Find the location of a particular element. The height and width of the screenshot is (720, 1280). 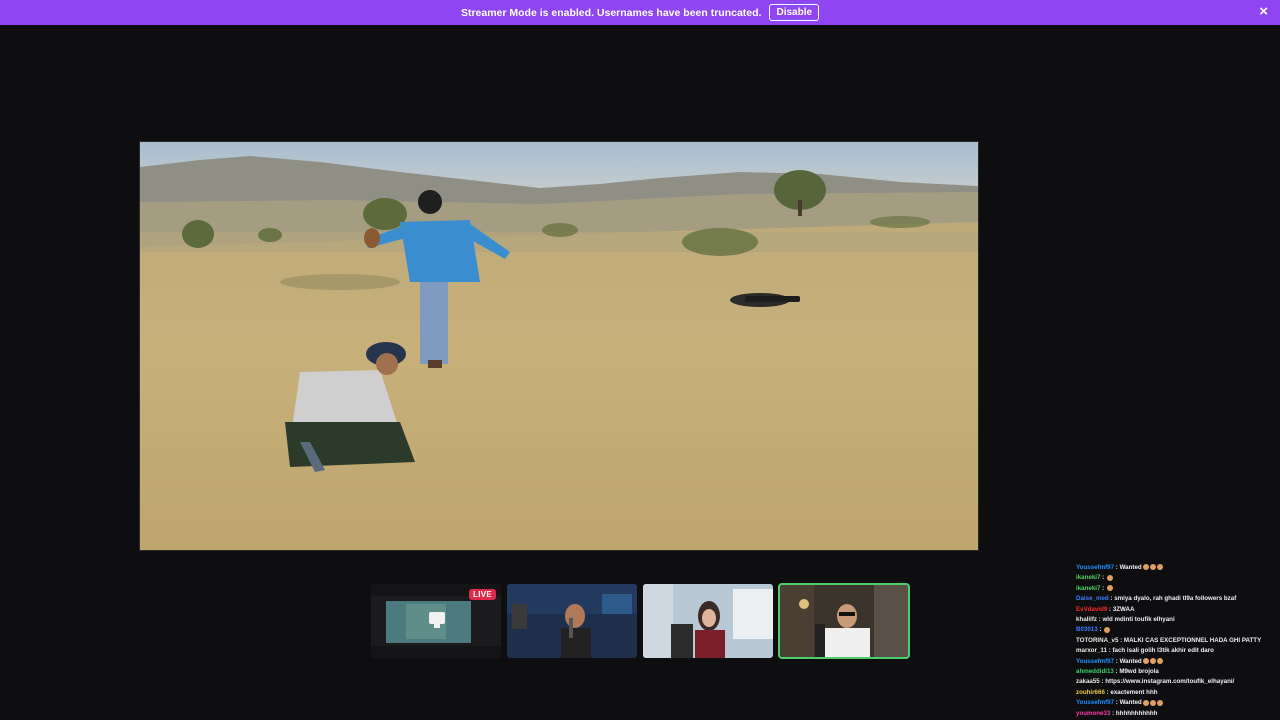

chat-username: marxor_11 is located at coordinates (1091, 650).